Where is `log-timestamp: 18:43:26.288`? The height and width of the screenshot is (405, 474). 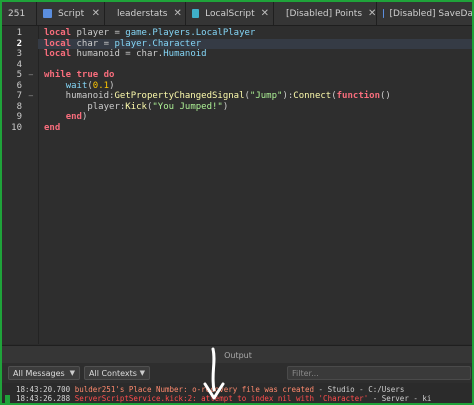
log-timestamp: 18:43:26.288 is located at coordinates (43, 398).